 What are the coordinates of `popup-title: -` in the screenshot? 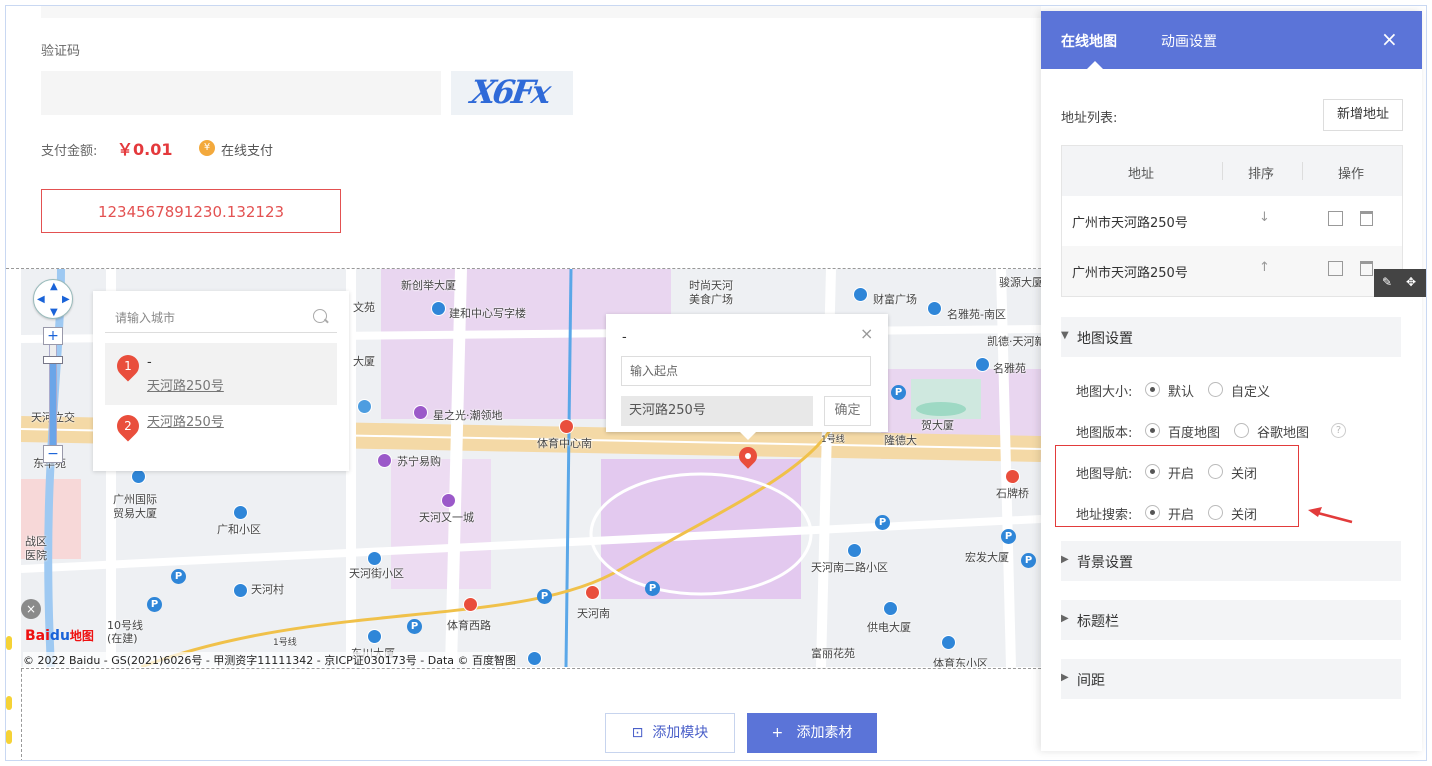 It's located at (624, 337).